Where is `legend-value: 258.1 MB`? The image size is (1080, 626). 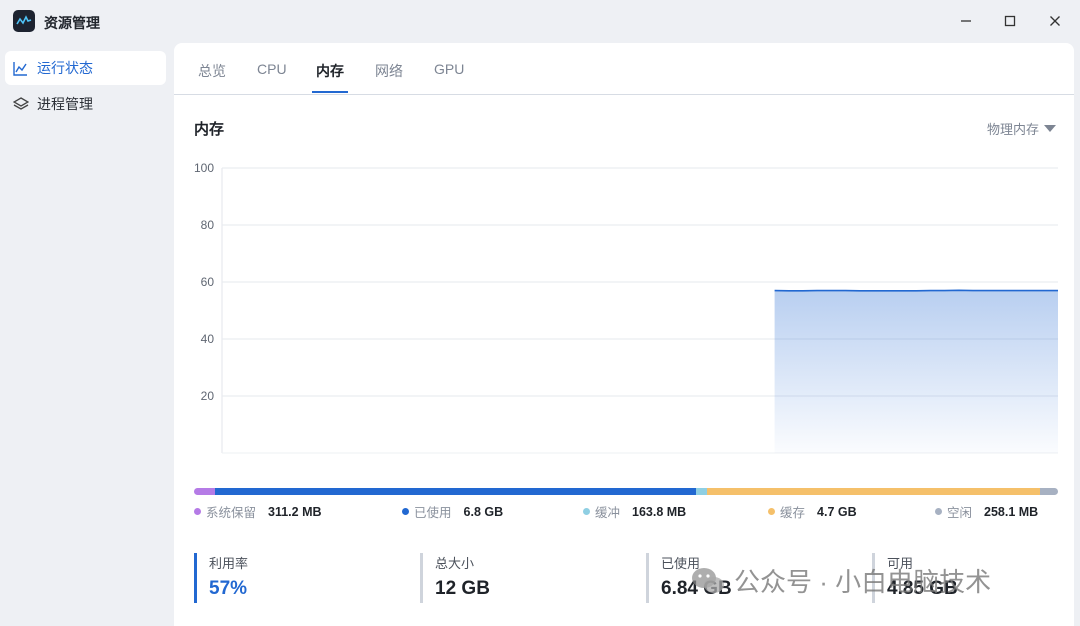 legend-value: 258.1 MB is located at coordinates (1011, 511).